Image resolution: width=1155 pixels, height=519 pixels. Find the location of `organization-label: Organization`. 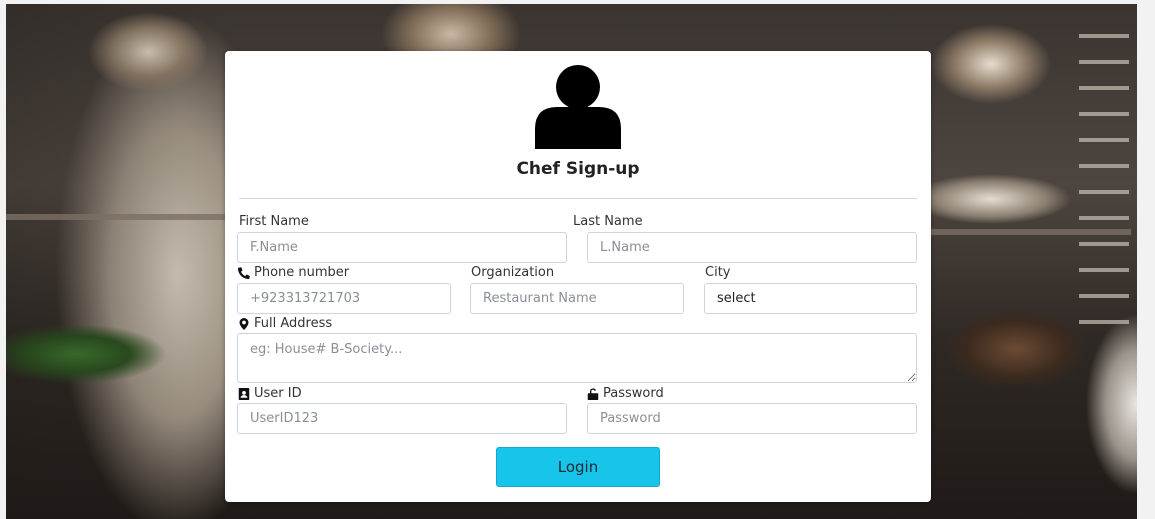

organization-label: Organization is located at coordinates (512, 272).